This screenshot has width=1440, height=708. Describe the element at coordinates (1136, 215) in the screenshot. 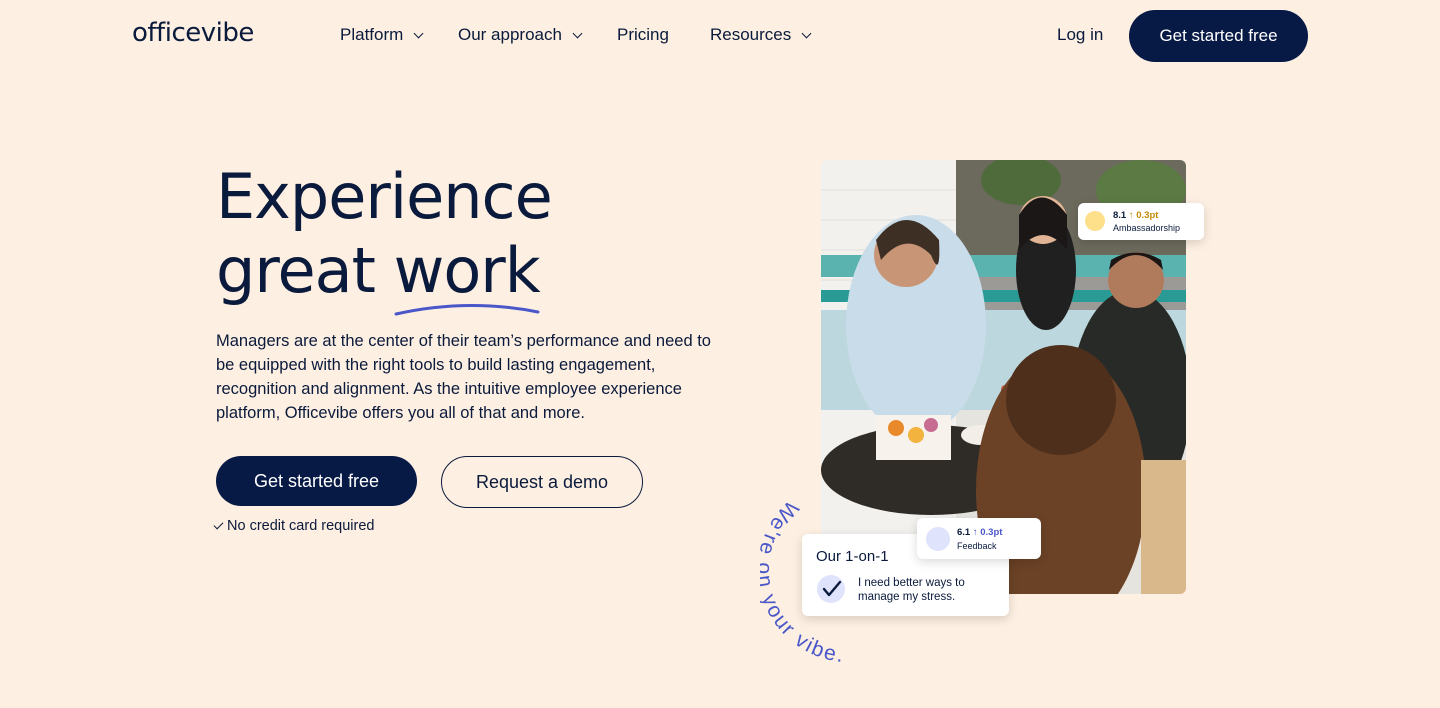

I see `score-value: 8.1 ↑ 0.3pt` at that location.